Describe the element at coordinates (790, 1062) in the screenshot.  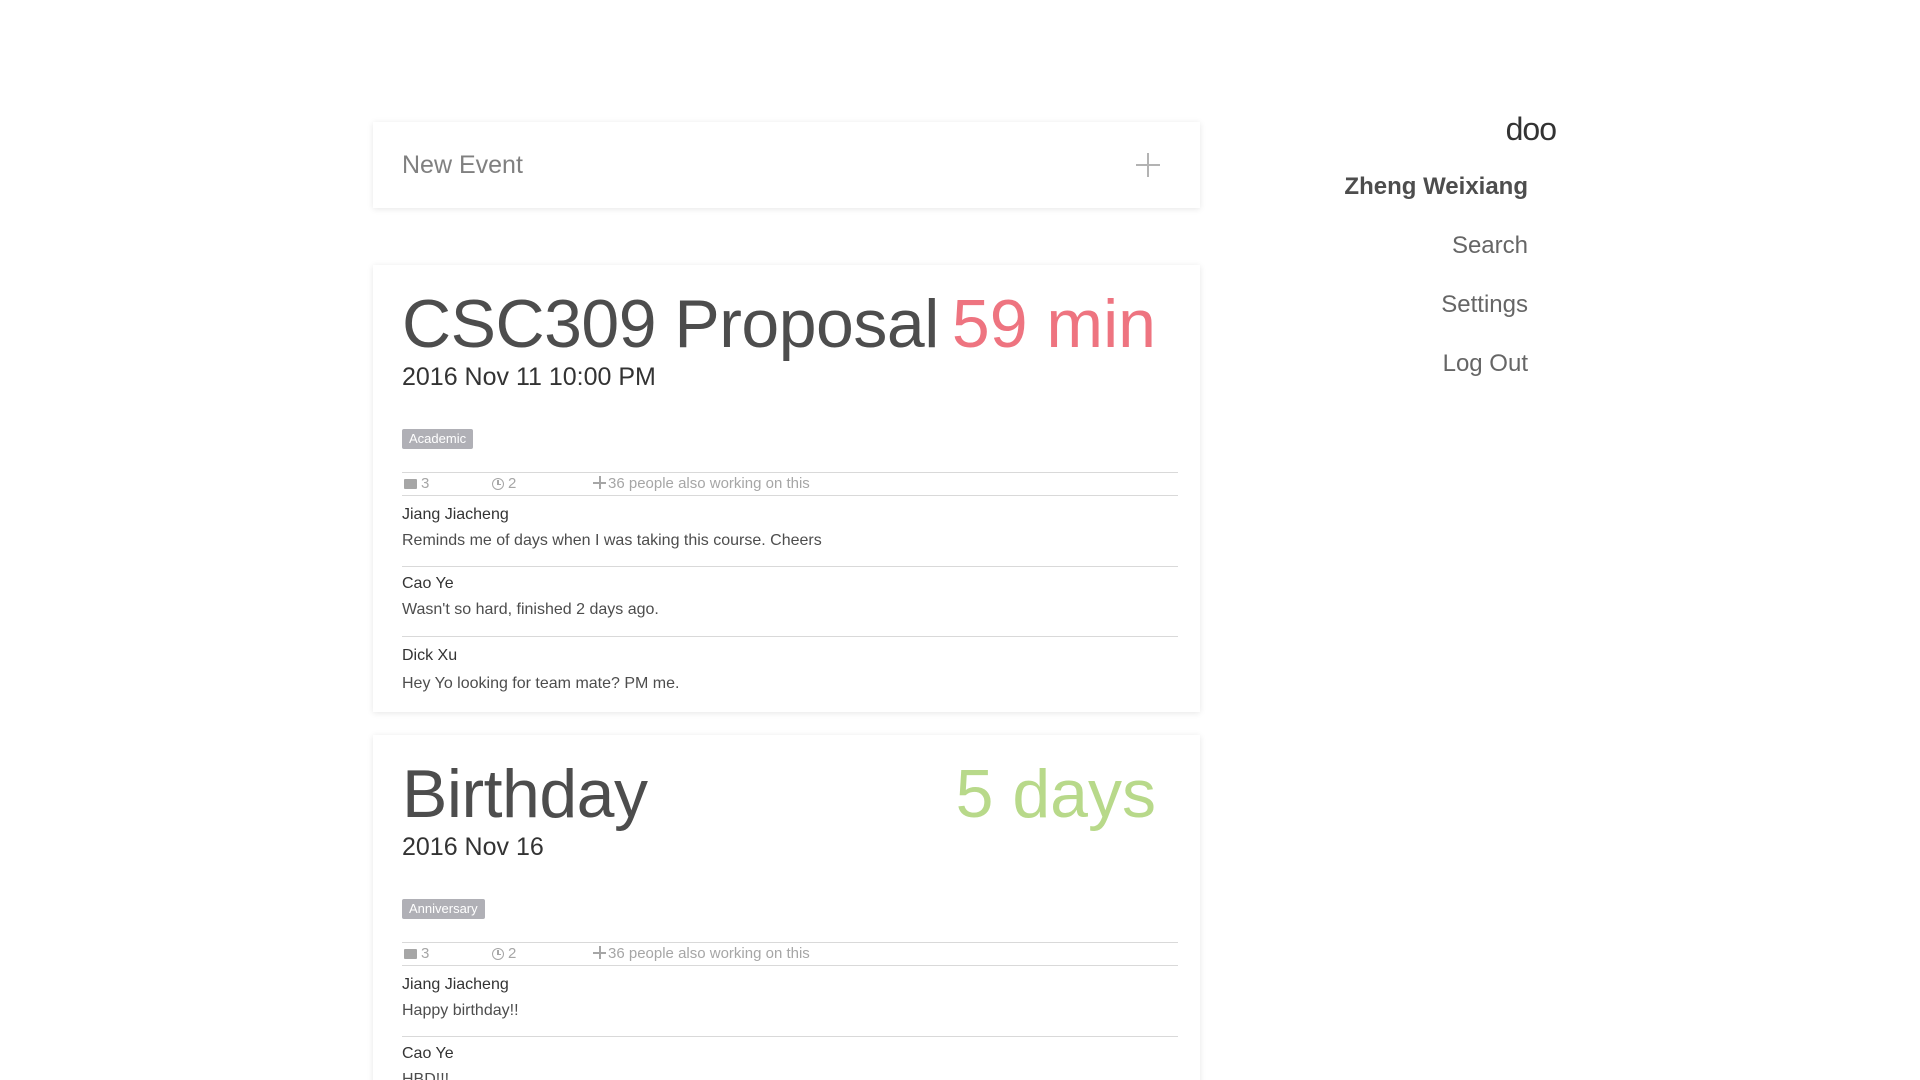
I see `comment-item: Cao Ye HBD!!!` at that location.